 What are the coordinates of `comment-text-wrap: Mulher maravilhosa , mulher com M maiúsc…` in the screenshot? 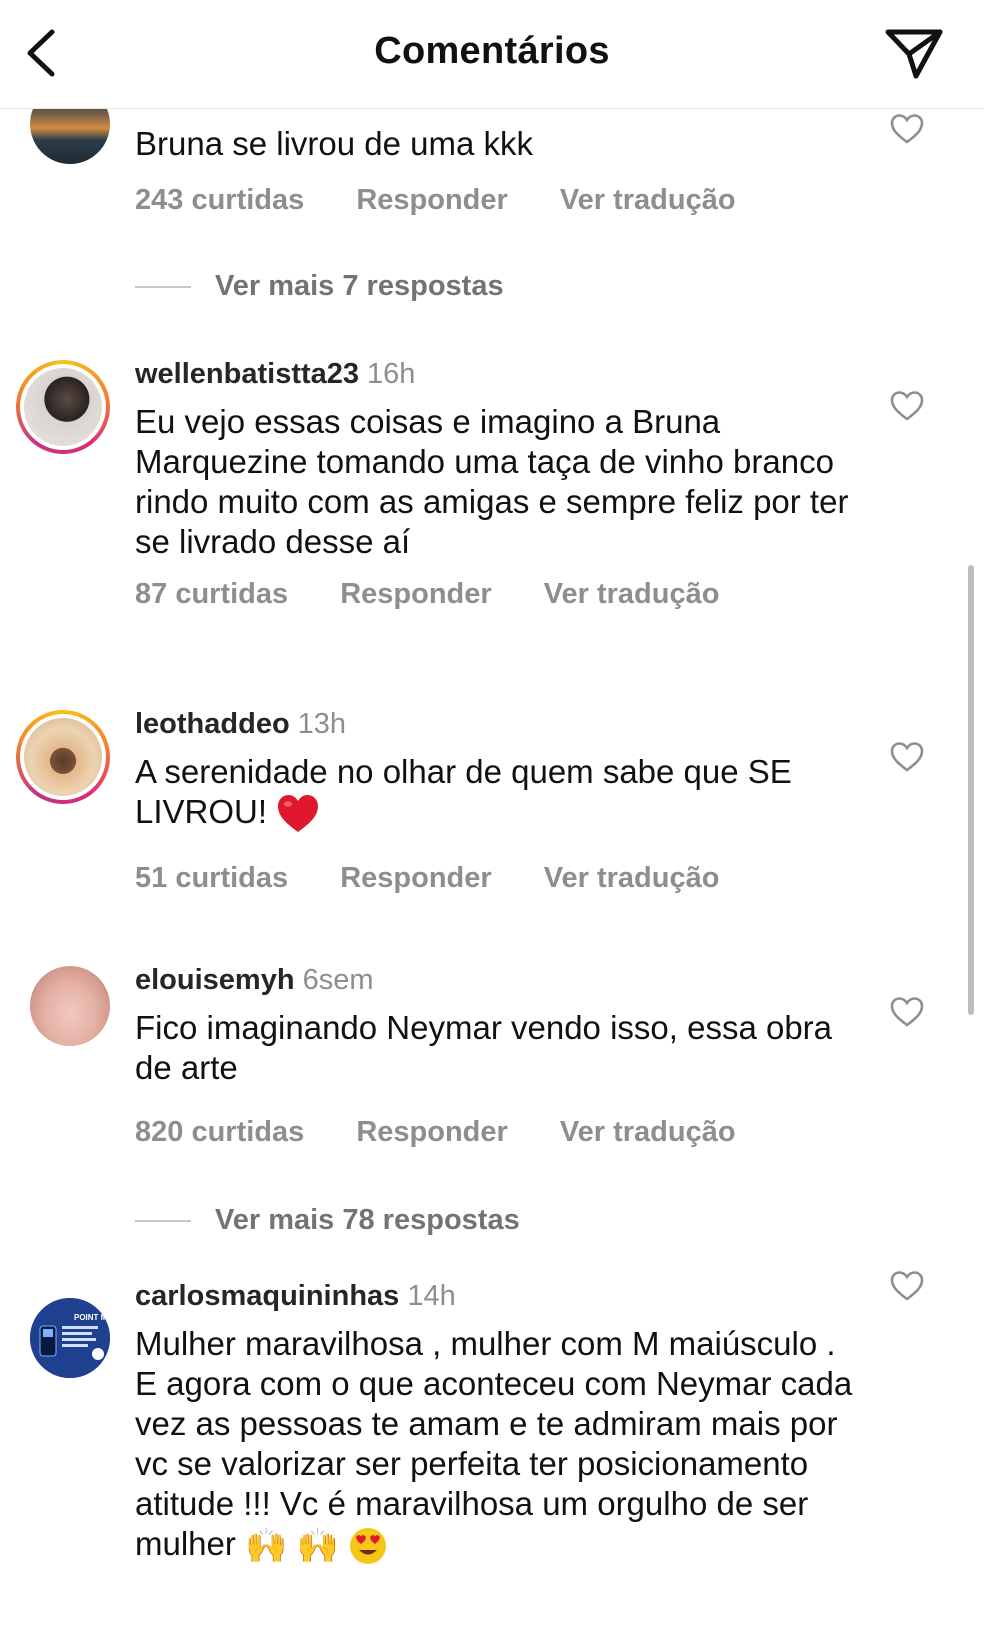 It's located at (495, 1445).